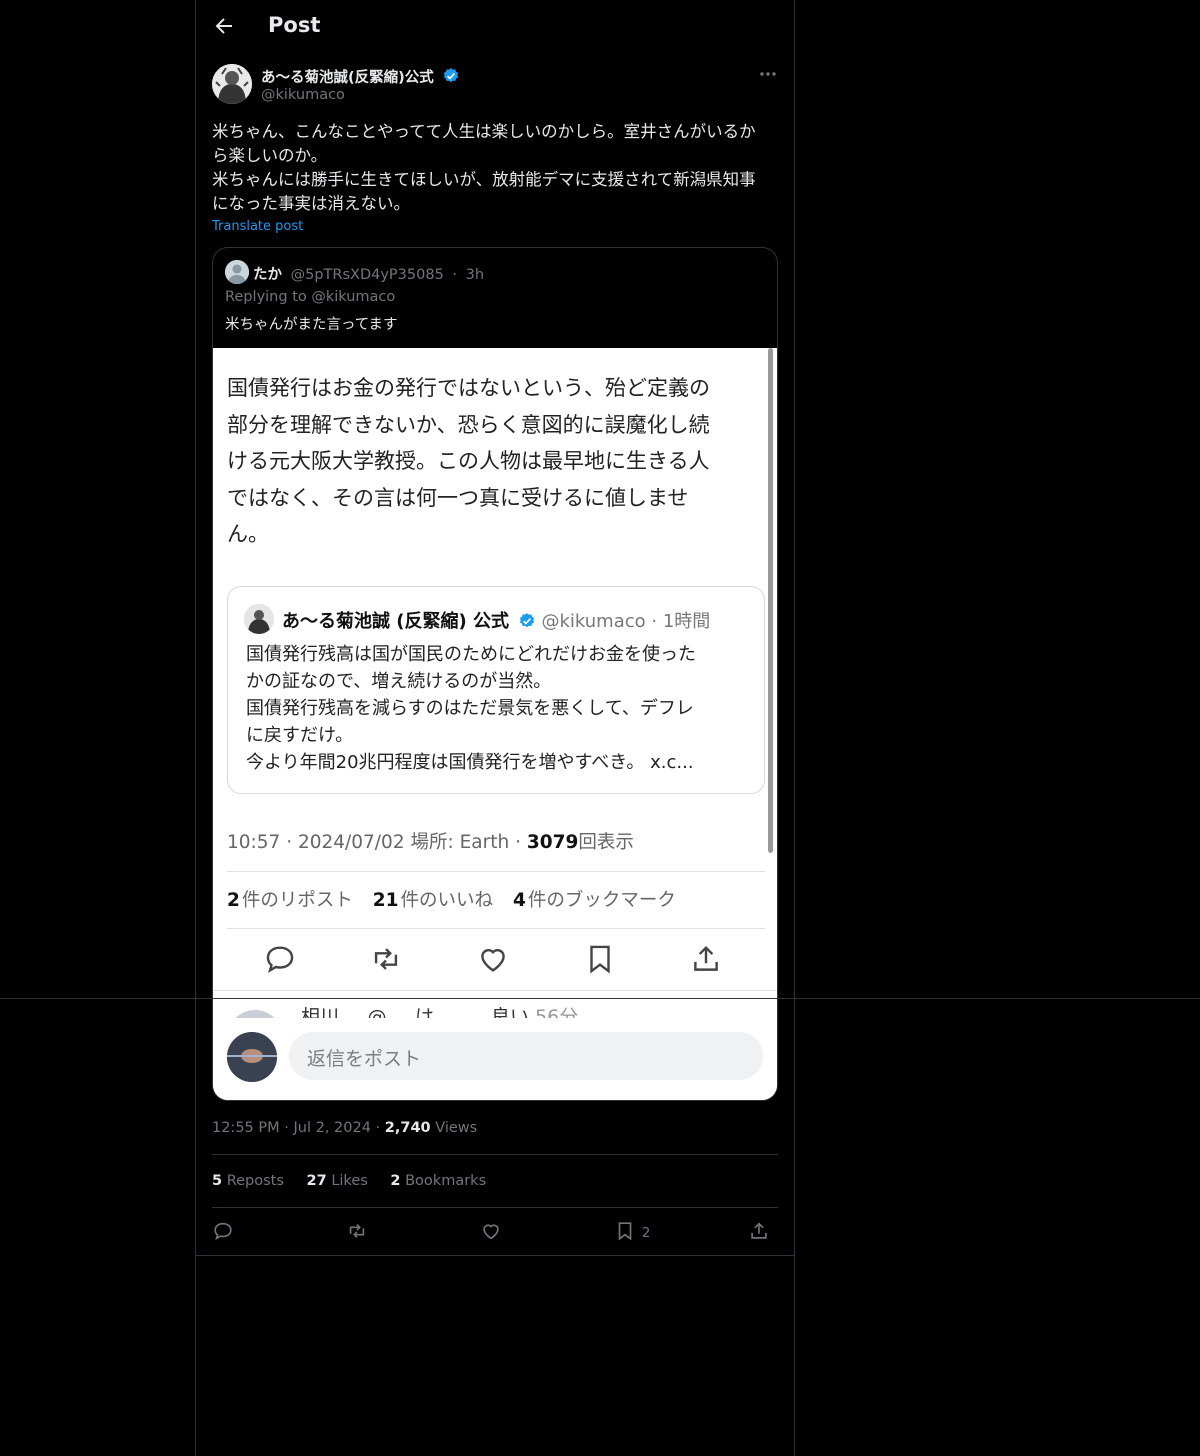 The width and height of the screenshot is (1200, 1456). Describe the element at coordinates (331, 1128) in the screenshot. I see `post-date: Jul 2, 2024` at that location.